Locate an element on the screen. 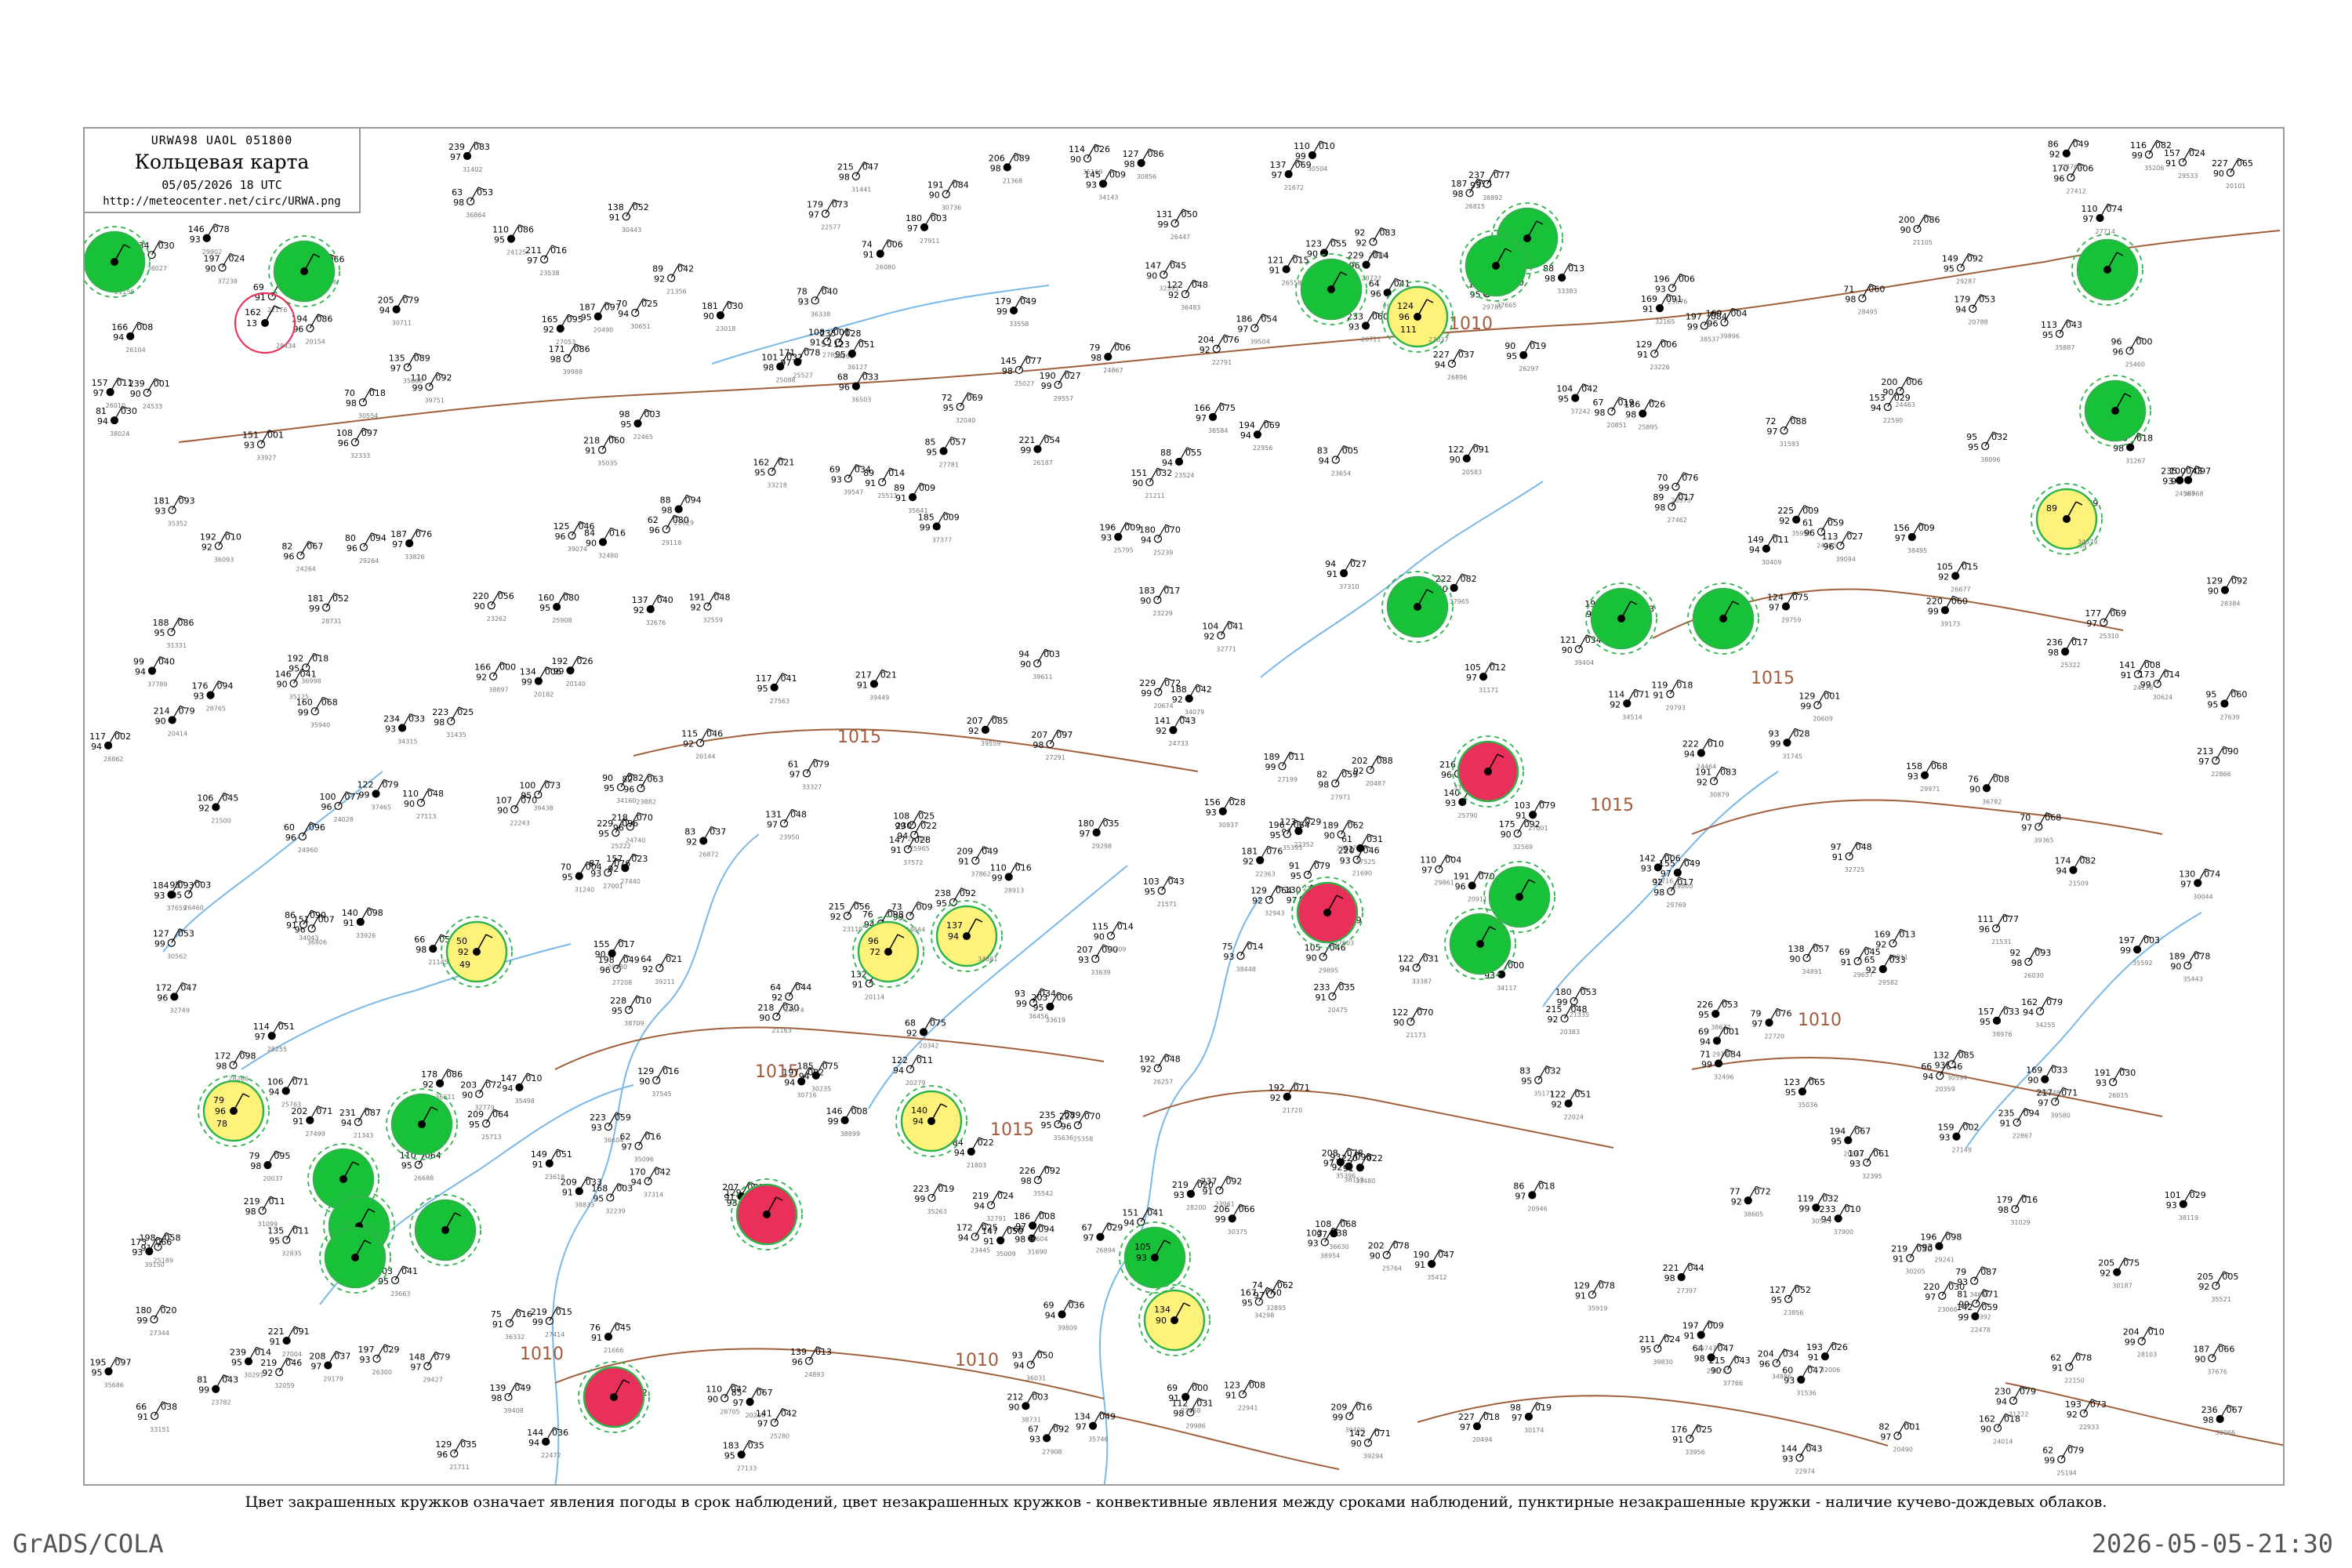 The image size is (2352, 1568). station-plot: 194 0699422956 is located at coordinates (1259, 435).